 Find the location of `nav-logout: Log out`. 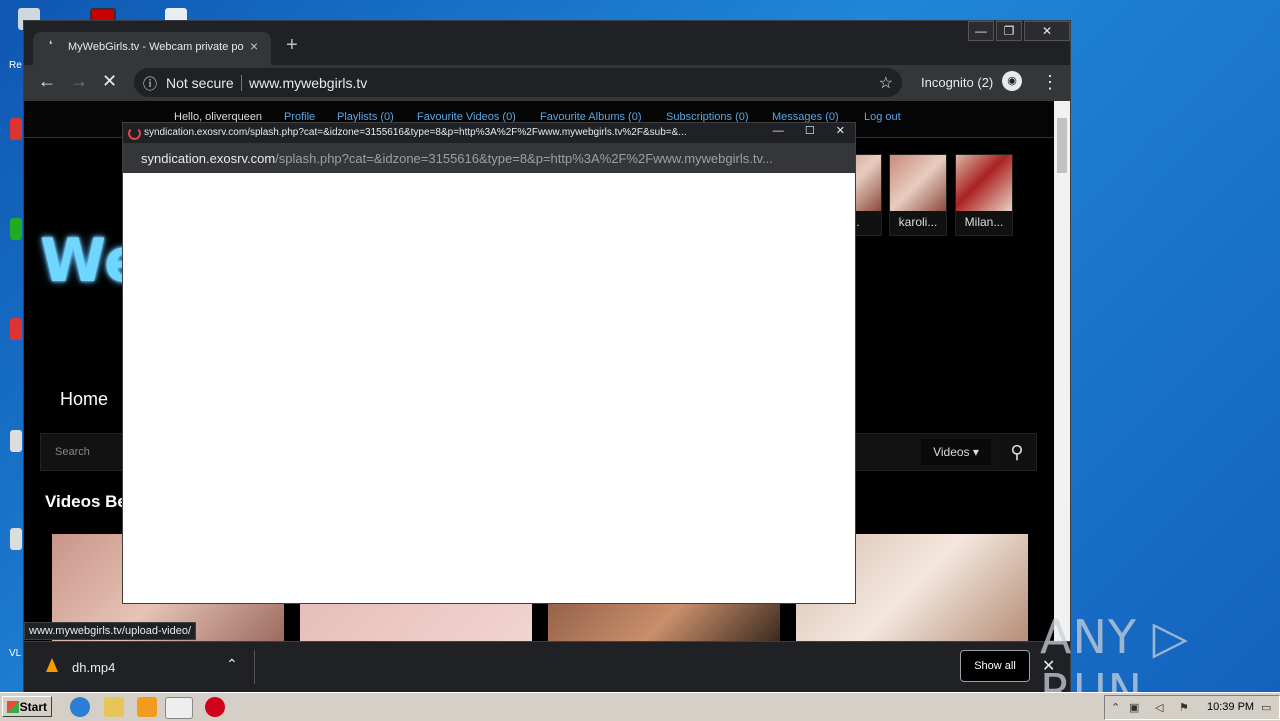

nav-logout: Log out is located at coordinates (882, 117).